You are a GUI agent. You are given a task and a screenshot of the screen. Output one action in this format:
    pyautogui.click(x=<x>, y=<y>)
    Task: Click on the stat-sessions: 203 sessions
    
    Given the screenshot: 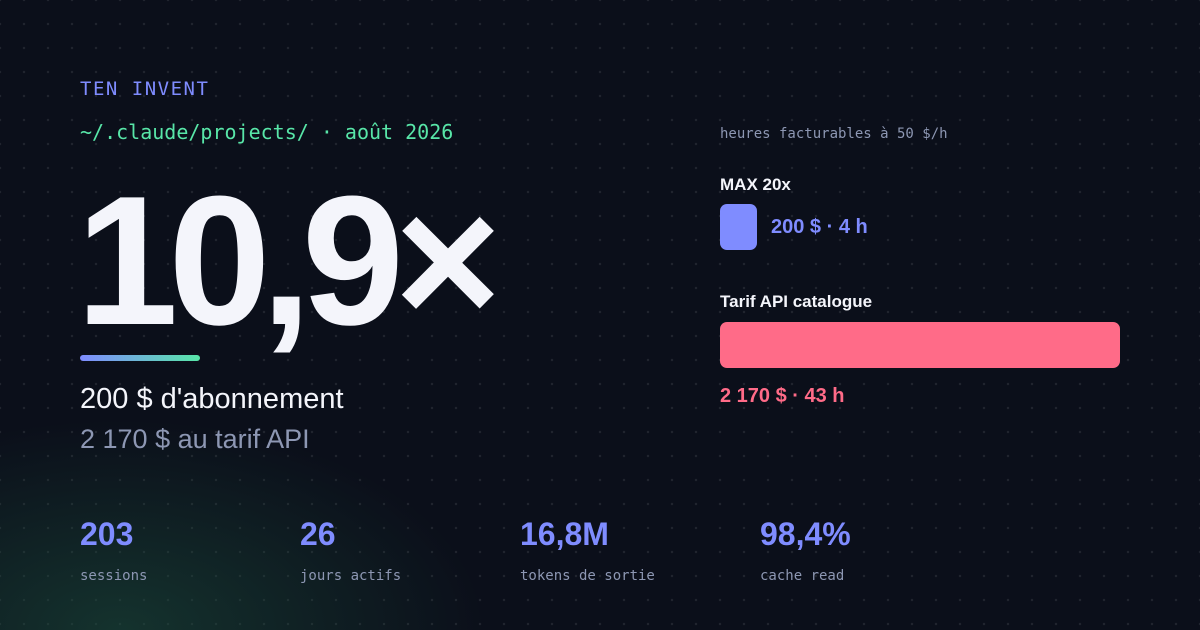 What is the action you would take?
    pyautogui.click(x=113, y=551)
    